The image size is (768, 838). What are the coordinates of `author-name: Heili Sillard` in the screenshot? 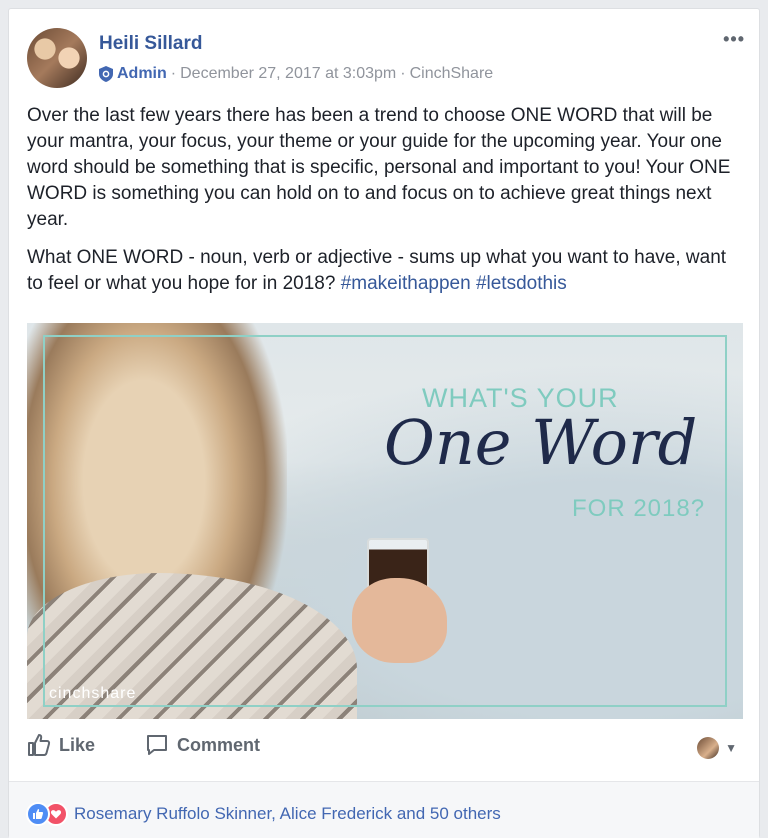 It's located at (150, 44).